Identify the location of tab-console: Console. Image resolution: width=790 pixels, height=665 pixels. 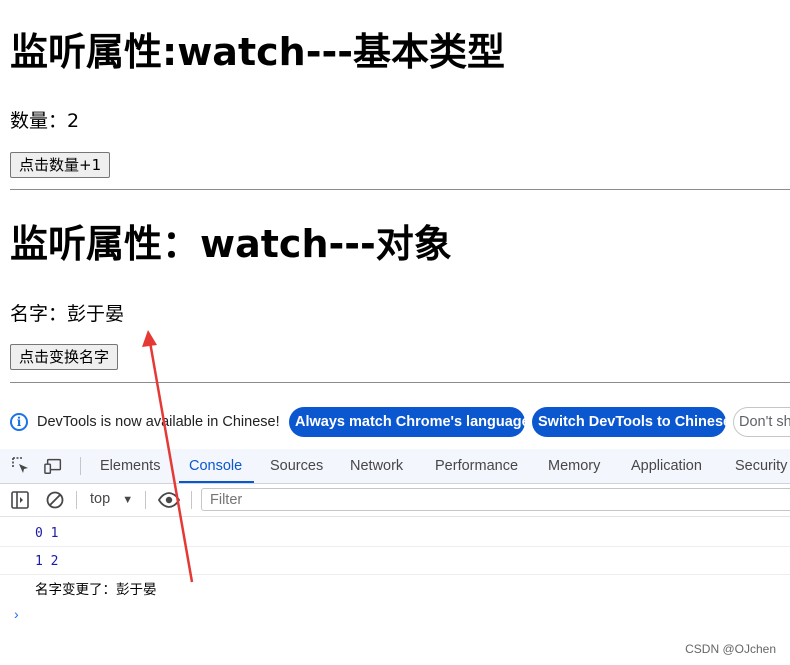
(216, 466).